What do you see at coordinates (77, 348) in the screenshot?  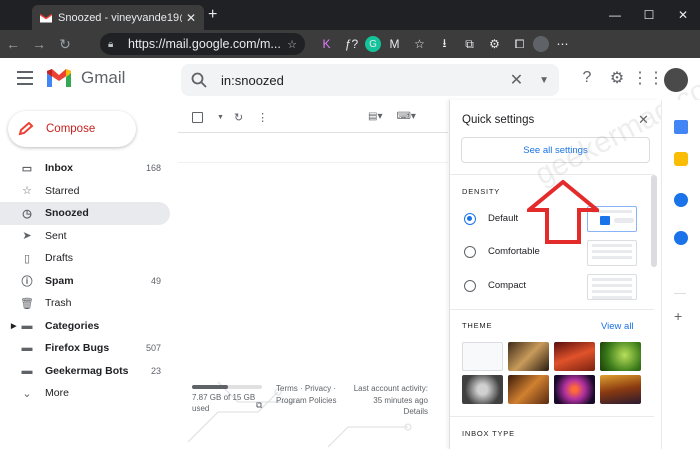 I see `sidebar-item-label: Firefox Bugs` at bounding box center [77, 348].